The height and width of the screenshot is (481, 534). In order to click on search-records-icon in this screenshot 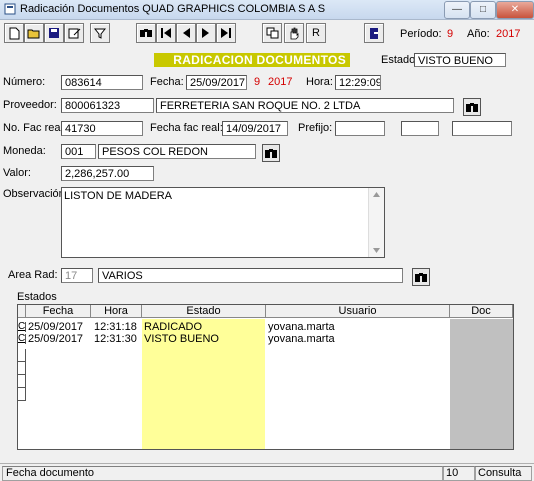, I will do `click(146, 33)`.